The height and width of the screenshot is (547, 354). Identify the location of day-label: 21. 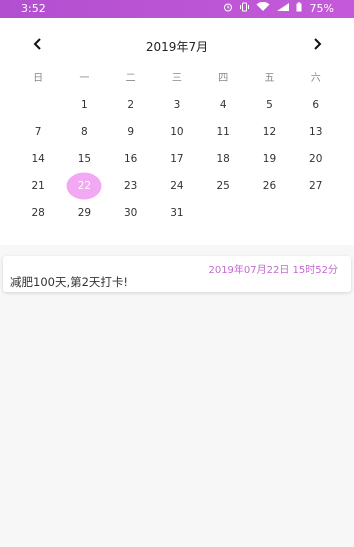
(38, 185).